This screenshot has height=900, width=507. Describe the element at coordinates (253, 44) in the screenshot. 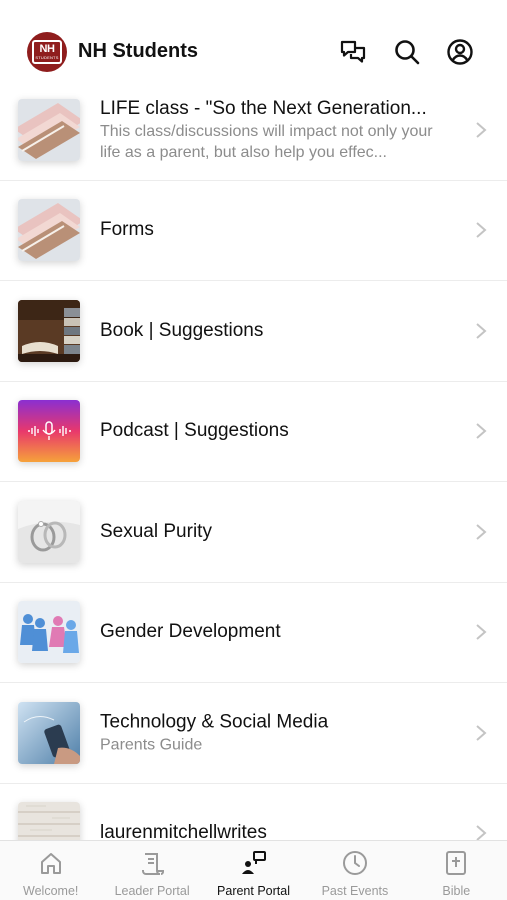

I see `app-header: NH STUDENTS NH Students` at that location.